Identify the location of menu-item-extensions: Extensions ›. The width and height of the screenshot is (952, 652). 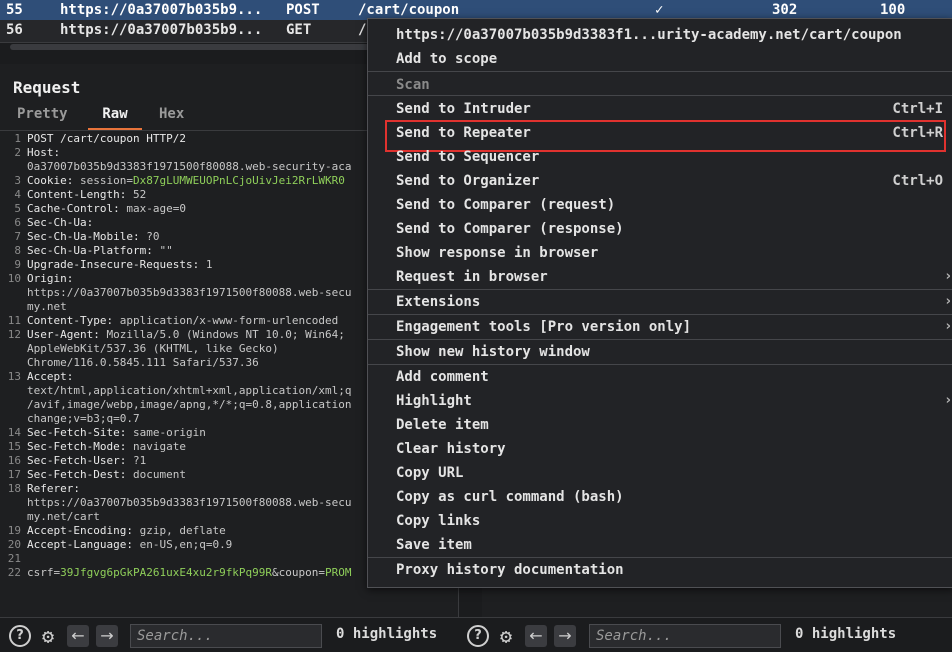
(660, 302).